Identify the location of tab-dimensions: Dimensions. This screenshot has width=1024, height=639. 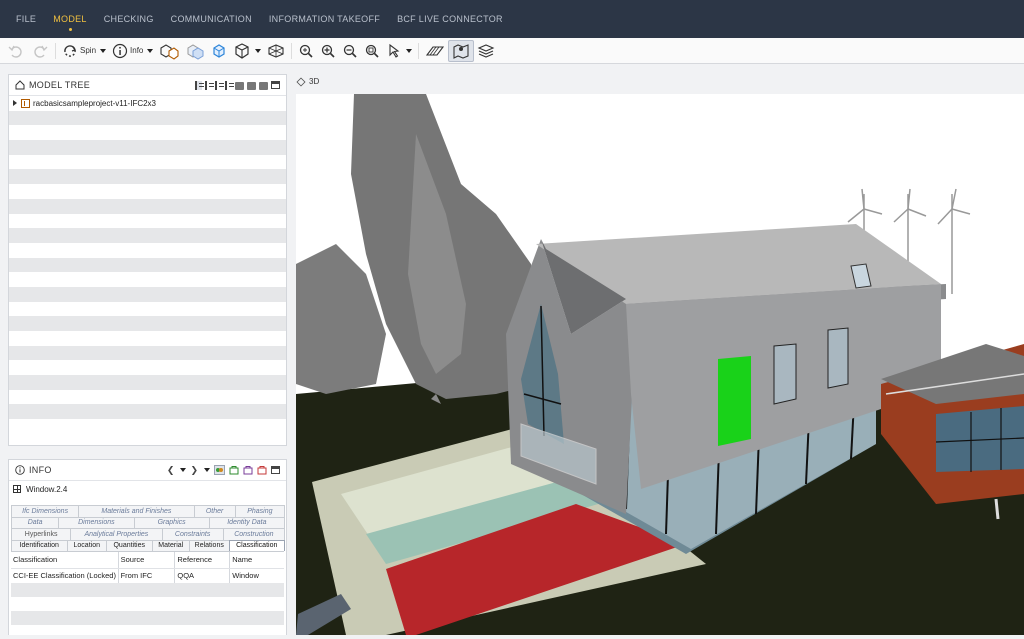
(96, 522).